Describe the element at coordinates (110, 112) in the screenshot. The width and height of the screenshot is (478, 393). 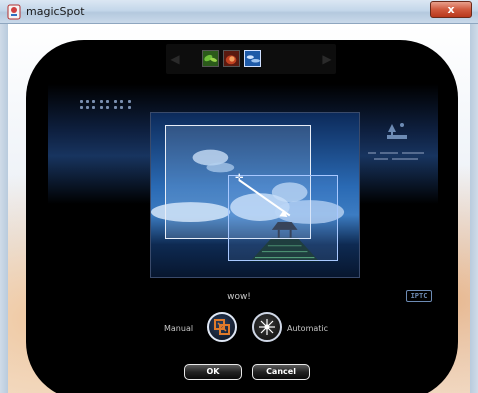
I see `decorative-dots` at that location.